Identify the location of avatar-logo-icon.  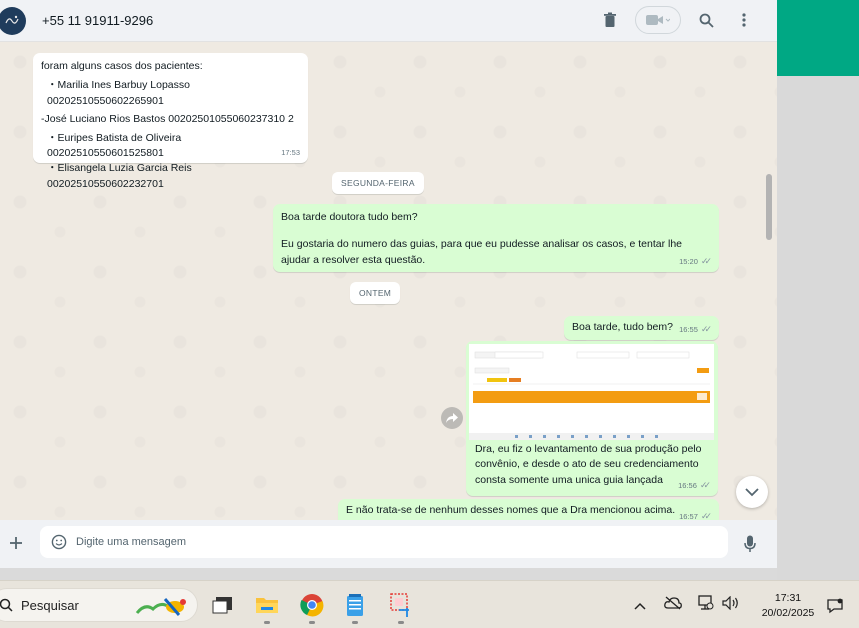
(12, 19).